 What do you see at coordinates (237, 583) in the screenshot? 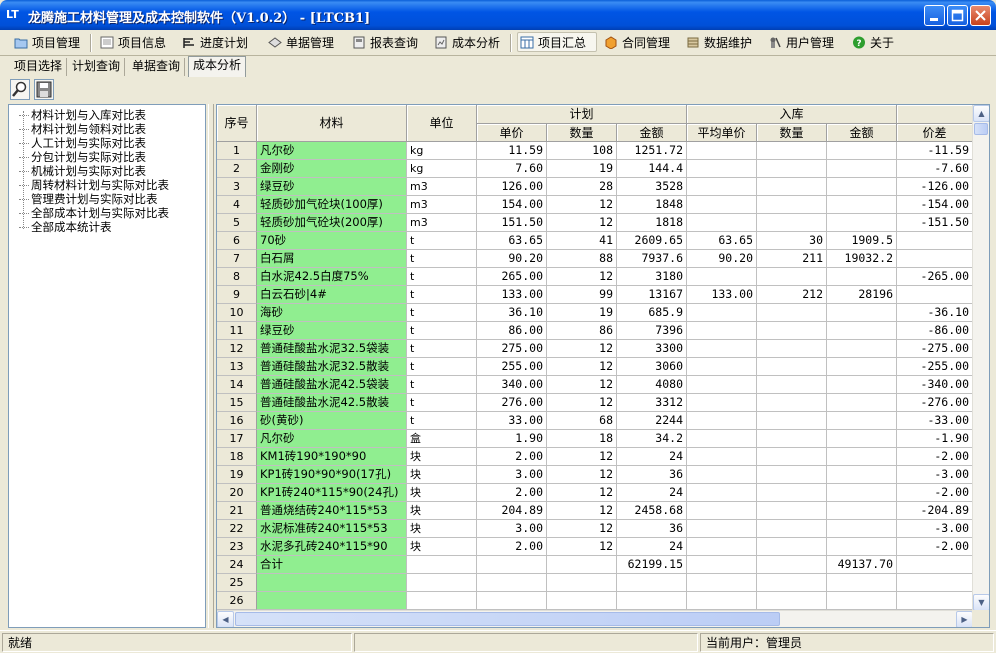
I see `cell-seq: 25` at bounding box center [237, 583].